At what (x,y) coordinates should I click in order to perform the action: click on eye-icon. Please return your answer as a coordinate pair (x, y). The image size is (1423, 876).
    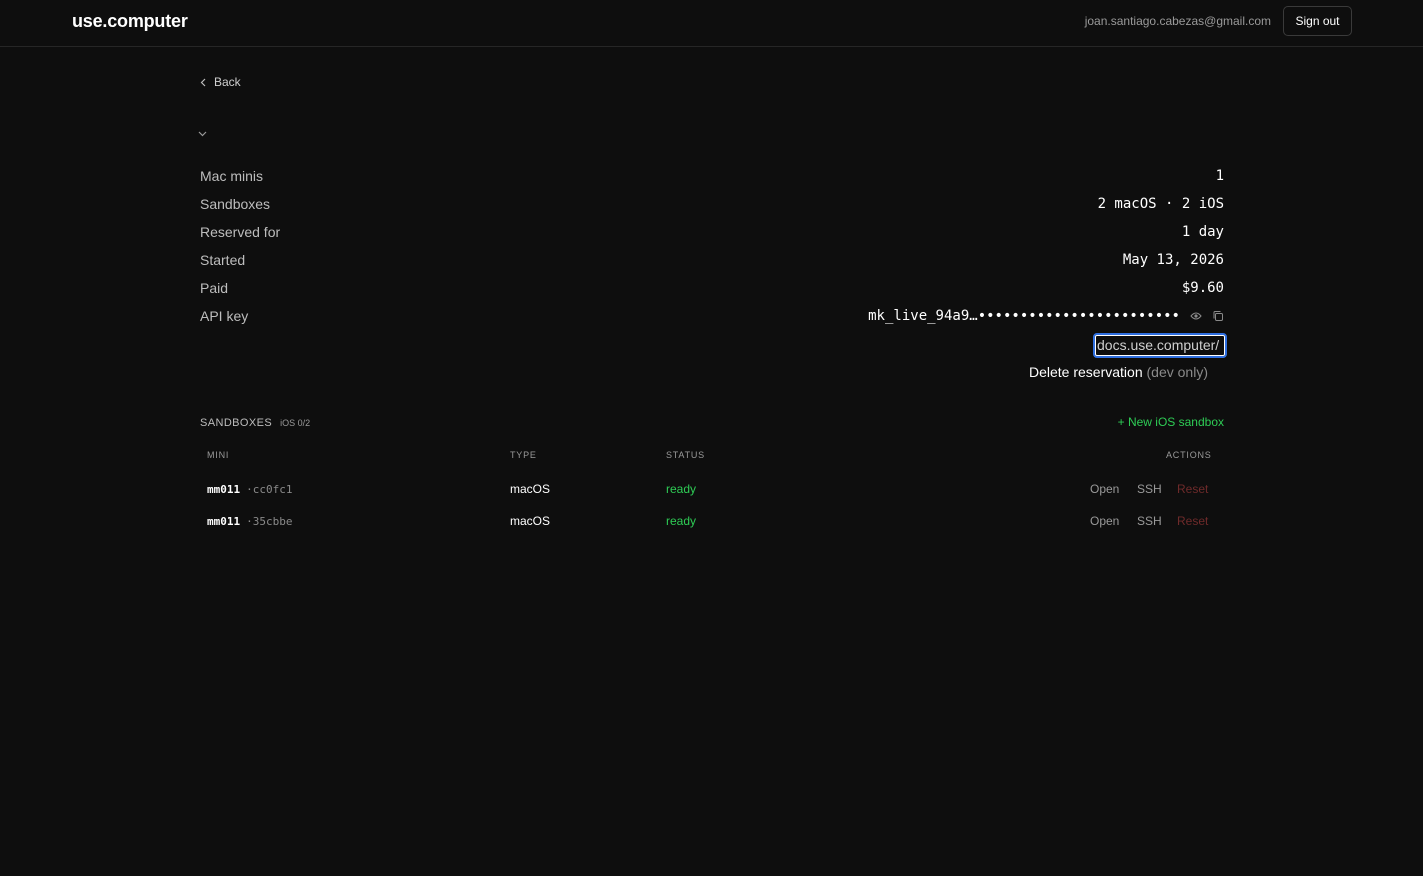
    Looking at the image, I should click on (1196, 316).